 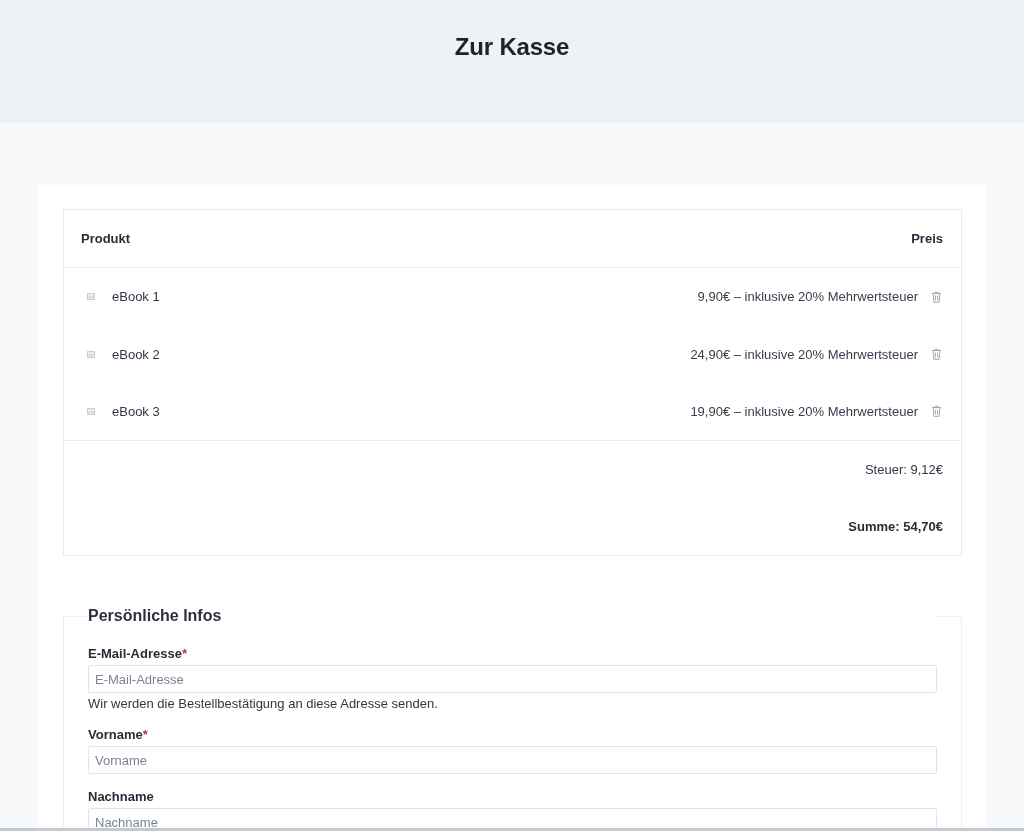 I want to click on tax-amount: Steuer: 9,12€, so click(x=903, y=470).